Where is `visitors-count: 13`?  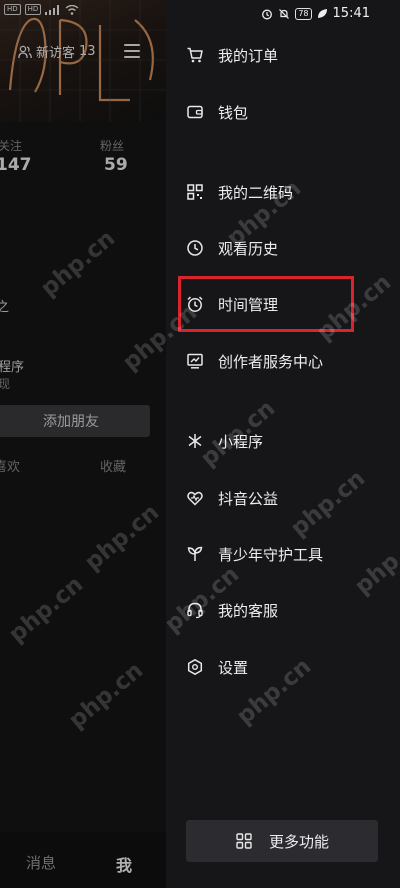 visitors-count: 13 is located at coordinates (87, 51).